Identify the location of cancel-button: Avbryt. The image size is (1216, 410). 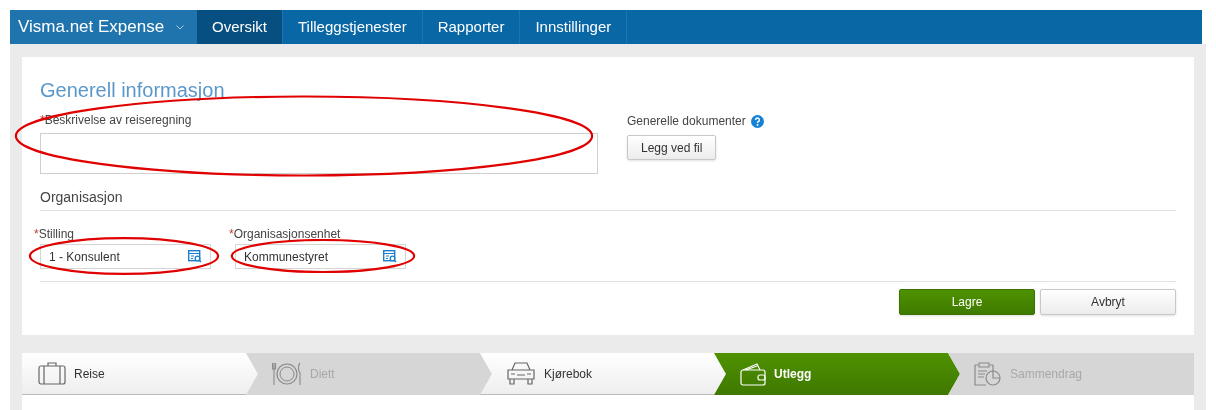
(1108, 302).